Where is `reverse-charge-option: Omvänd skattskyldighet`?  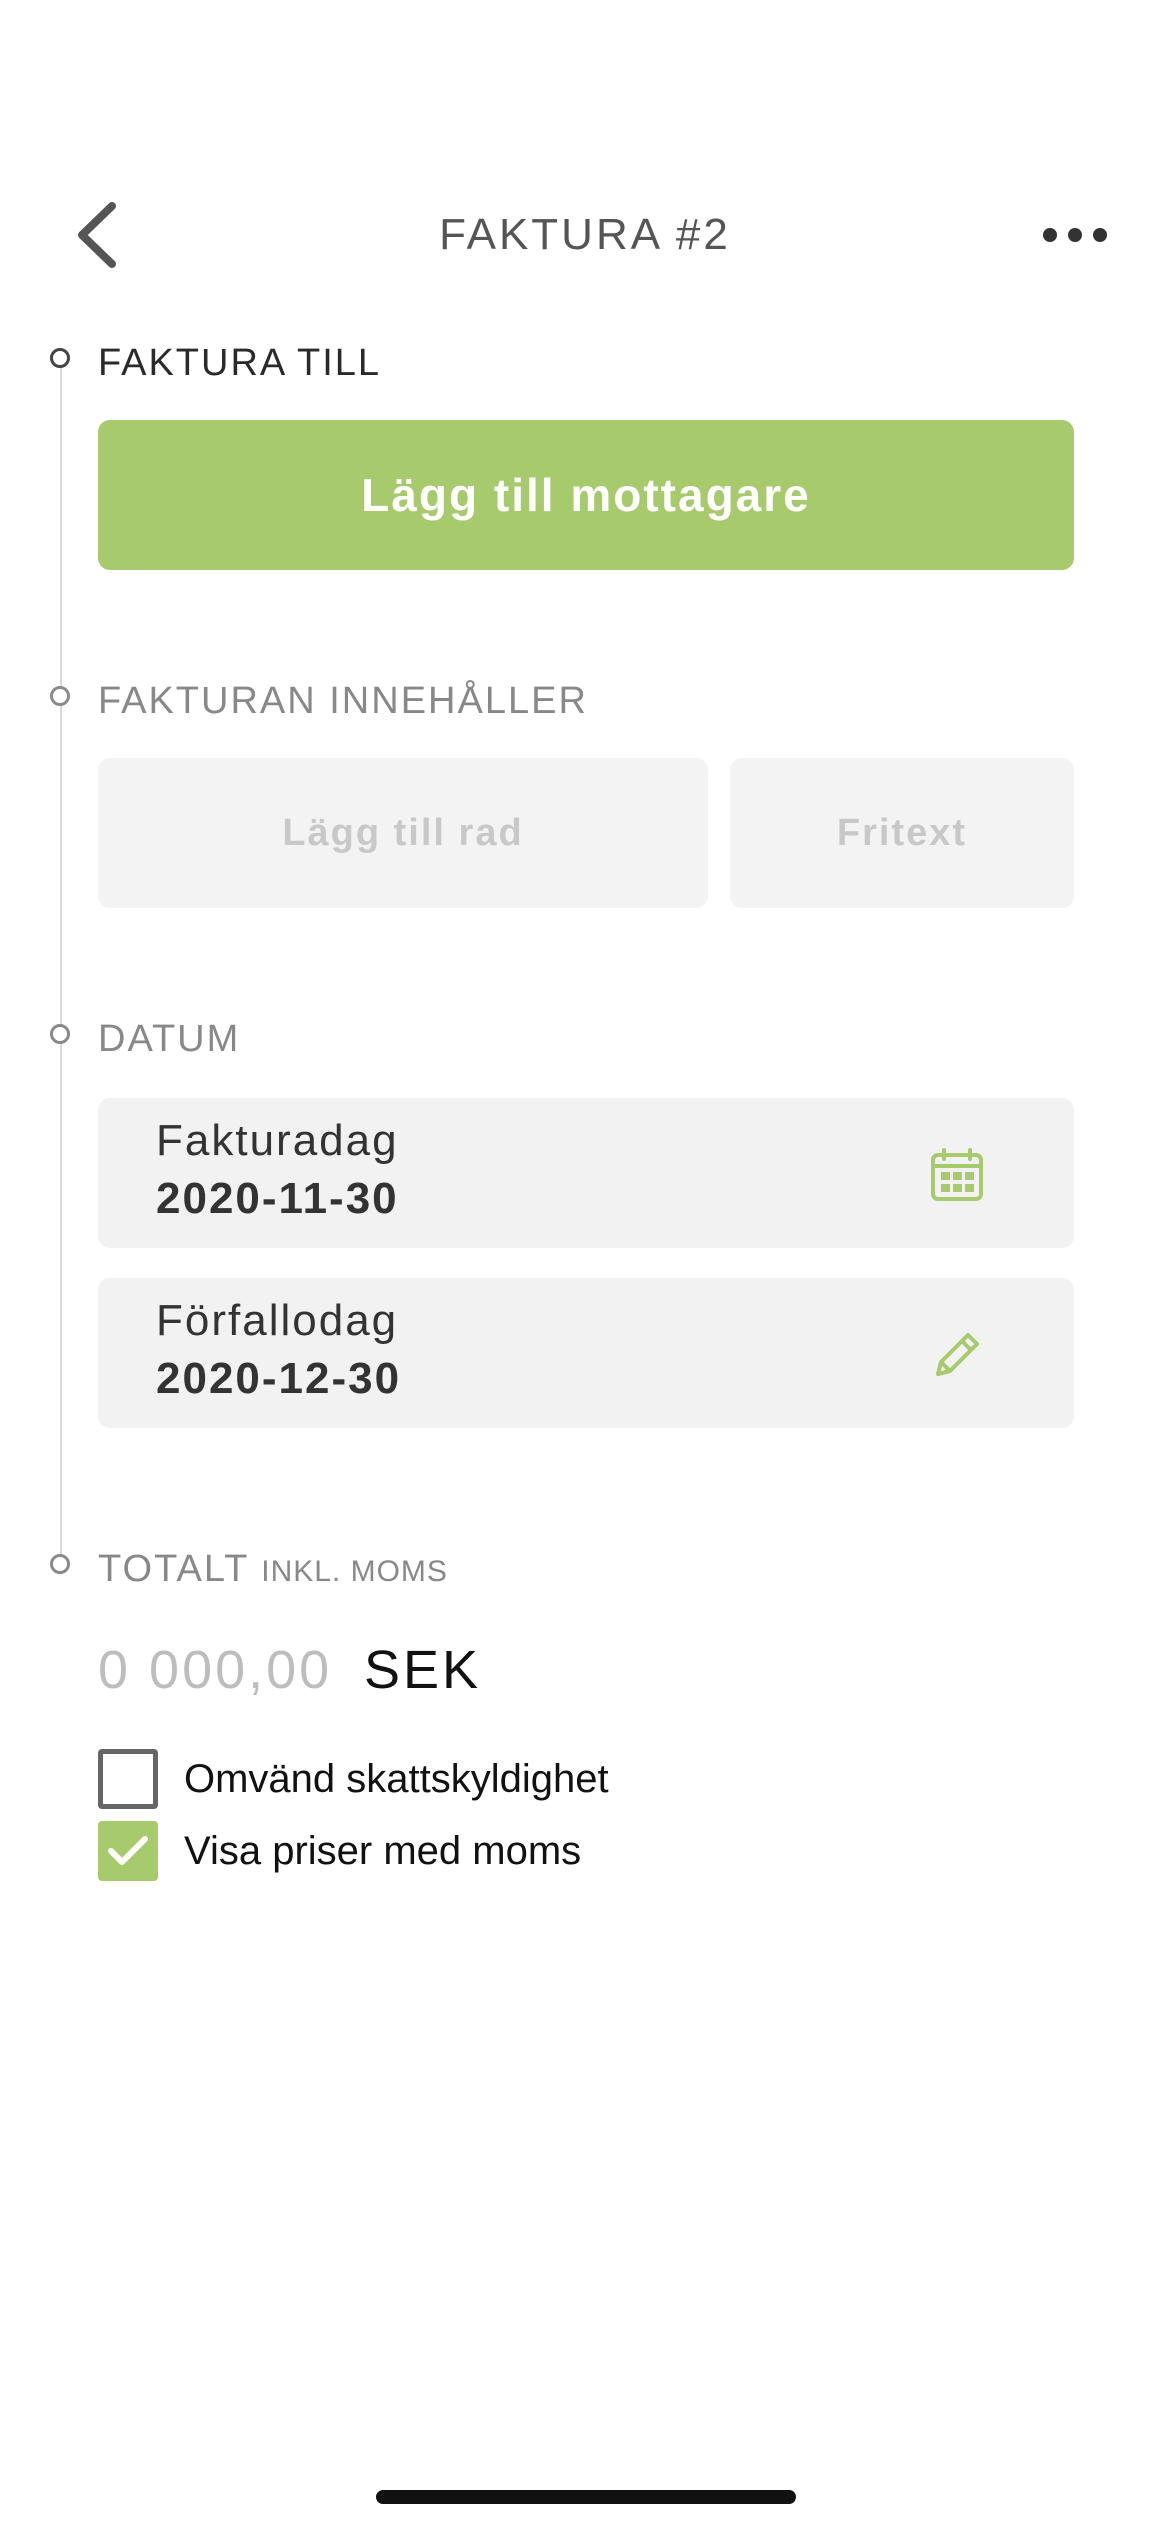 reverse-charge-option: Omvänd skattskyldighet is located at coordinates (353, 1779).